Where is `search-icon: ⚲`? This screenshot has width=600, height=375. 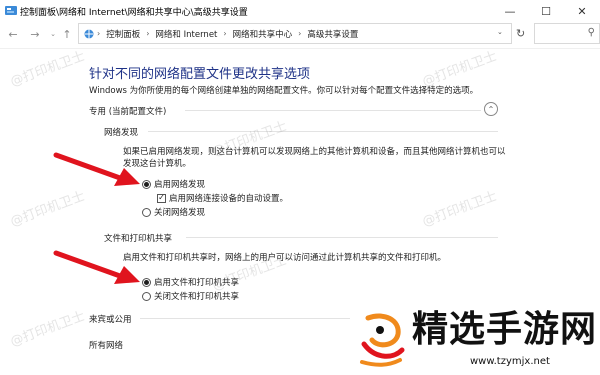
search-icon: ⚲ is located at coordinates (591, 32).